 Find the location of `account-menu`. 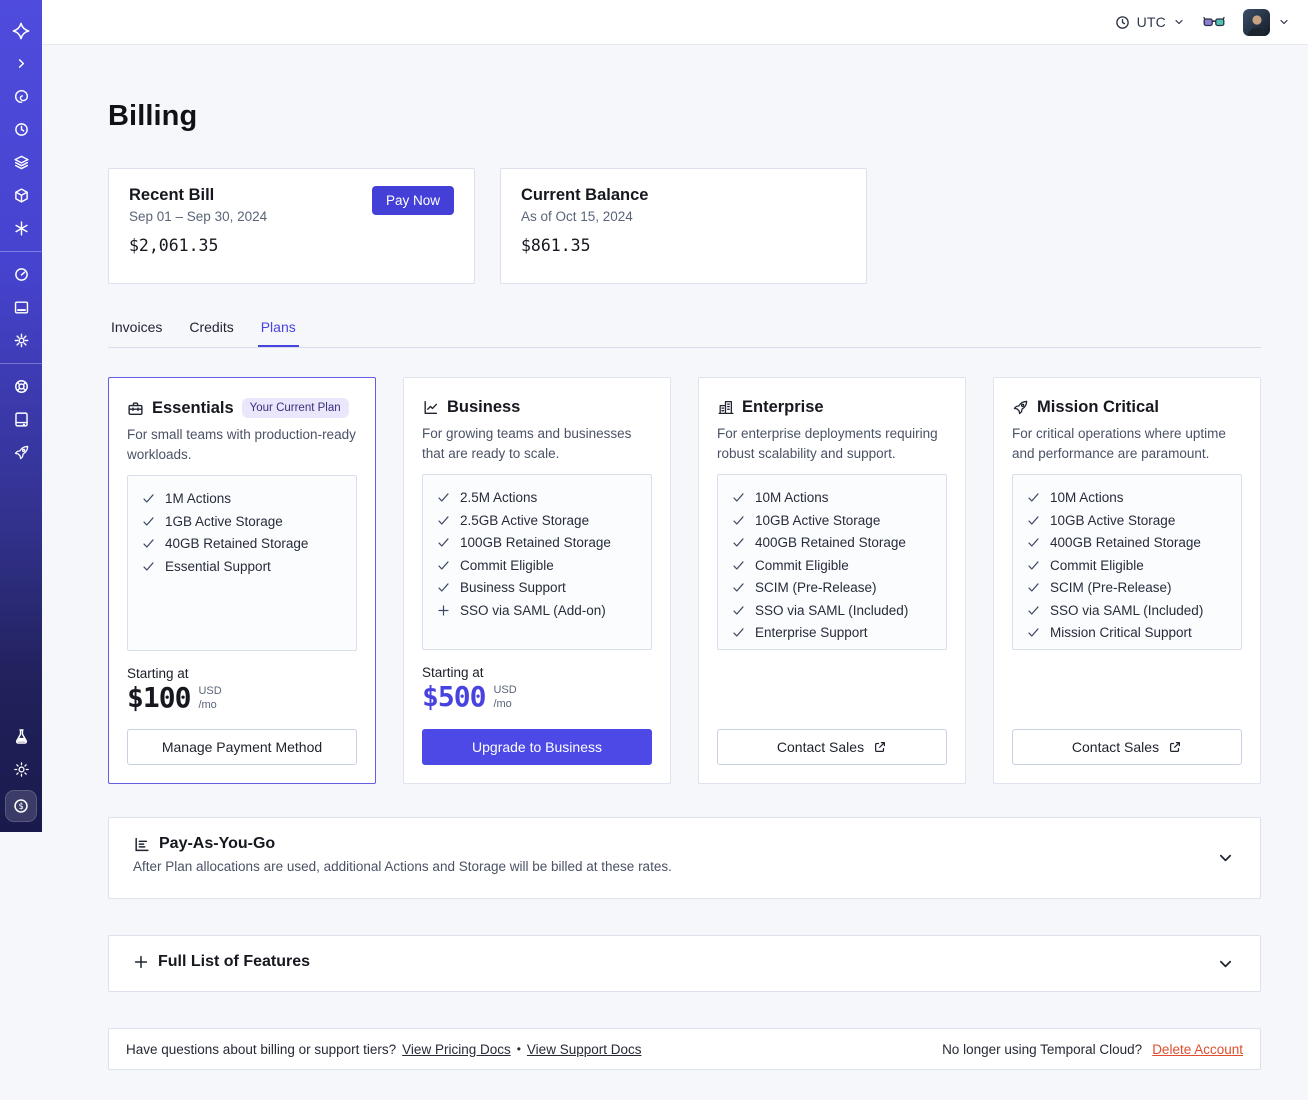

account-menu is located at coordinates (1266, 22).